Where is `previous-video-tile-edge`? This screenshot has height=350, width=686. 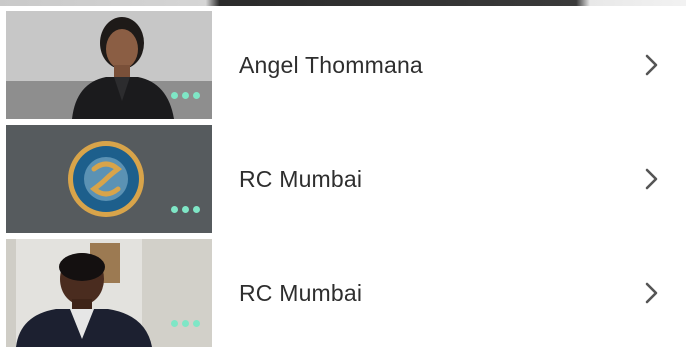
previous-video-tile-edge is located at coordinates (343, 3).